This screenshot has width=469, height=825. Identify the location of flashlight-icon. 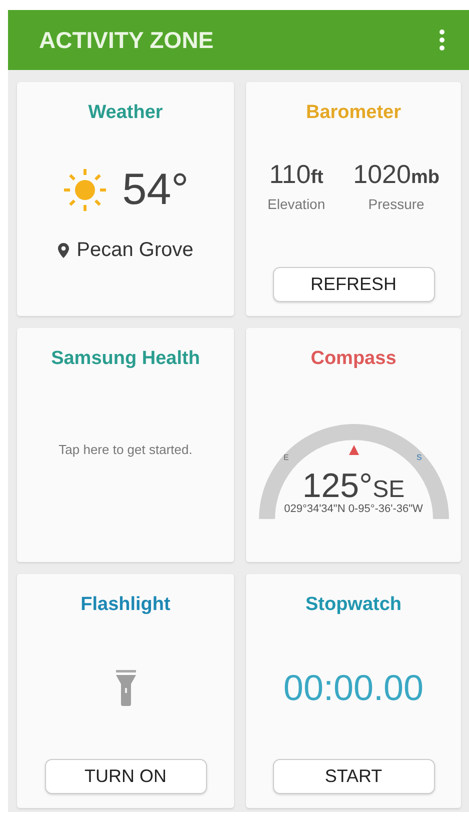
(126, 688).